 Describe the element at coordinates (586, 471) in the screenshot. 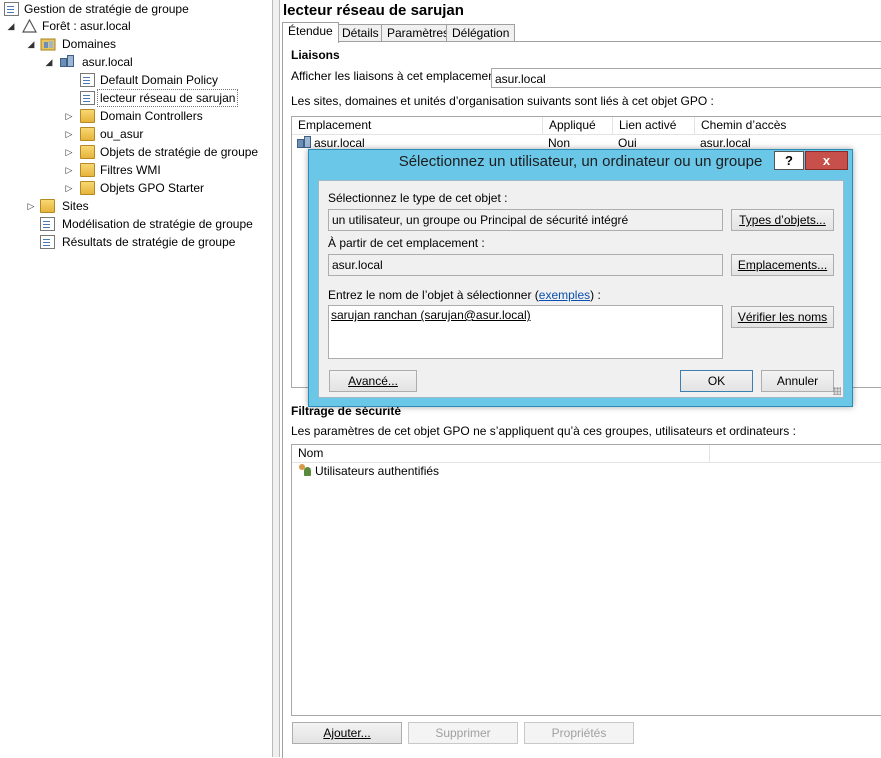

I see `list-item: Utilisateurs authentifiés` at that location.